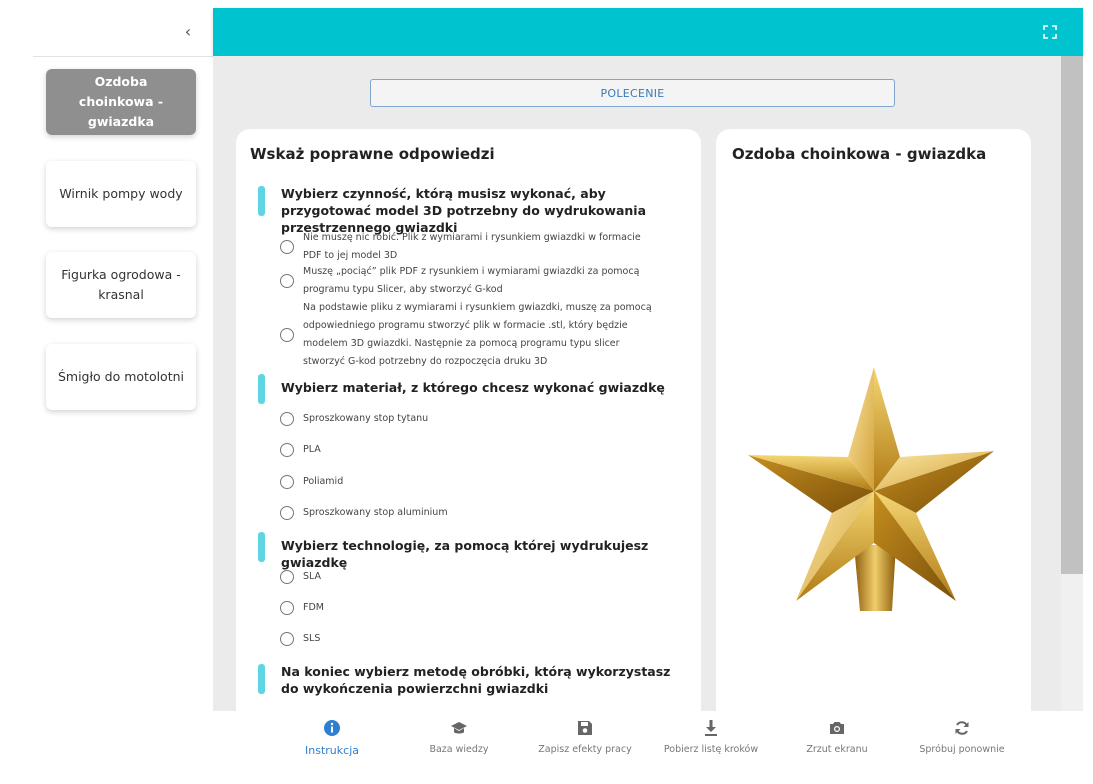 The image size is (1093, 784). I want to click on quiz-title: Wskaż poprawne odpowiedzi, so click(372, 154).